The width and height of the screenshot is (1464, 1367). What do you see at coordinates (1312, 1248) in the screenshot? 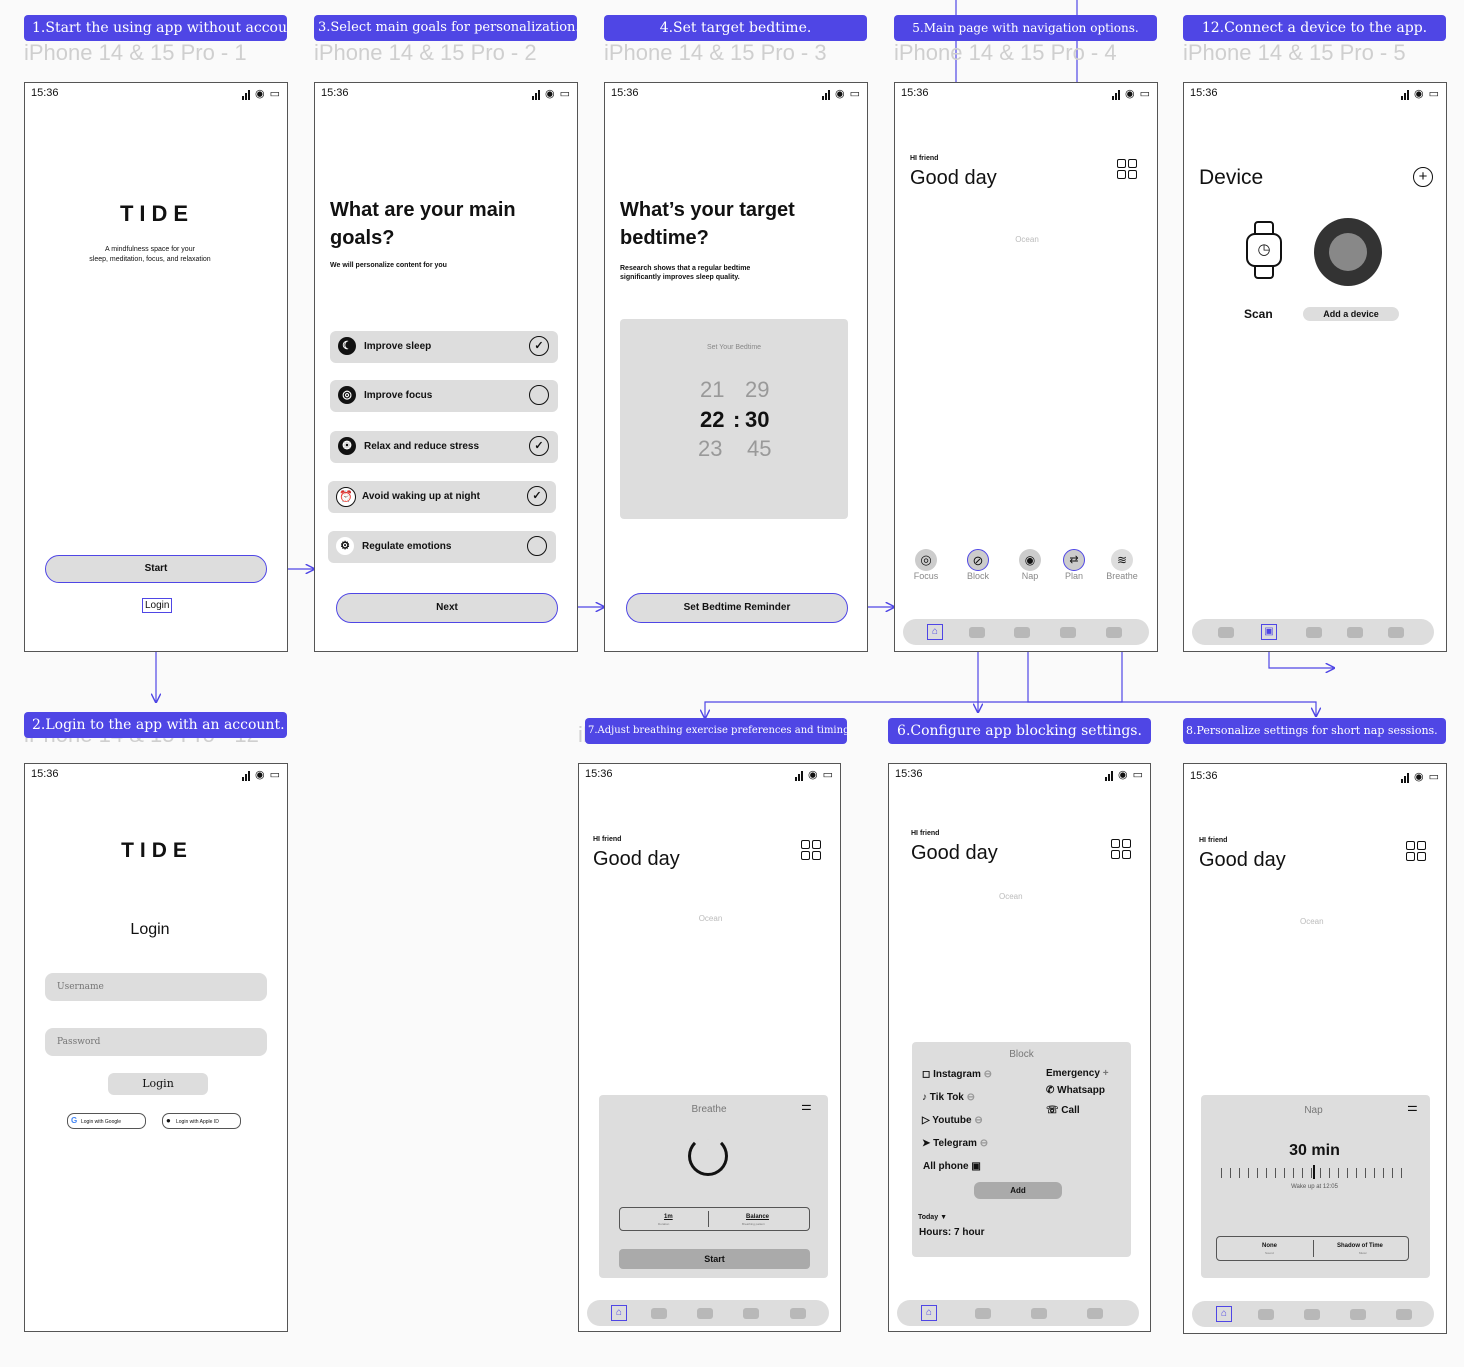
I see `nap-options: None Sound Shadow of Time Music` at bounding box center [1312, 1248].